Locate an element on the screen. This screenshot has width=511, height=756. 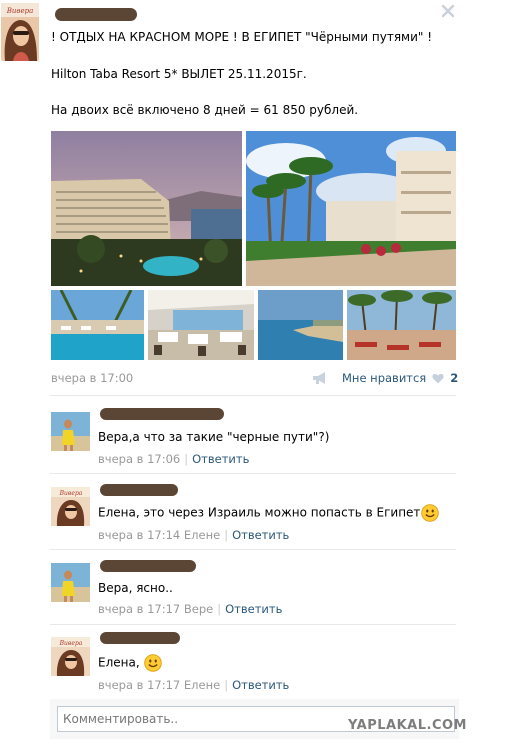
comment-meta: вчера в 17:17 Вере | Ответить is located at coordinates (190, 609).